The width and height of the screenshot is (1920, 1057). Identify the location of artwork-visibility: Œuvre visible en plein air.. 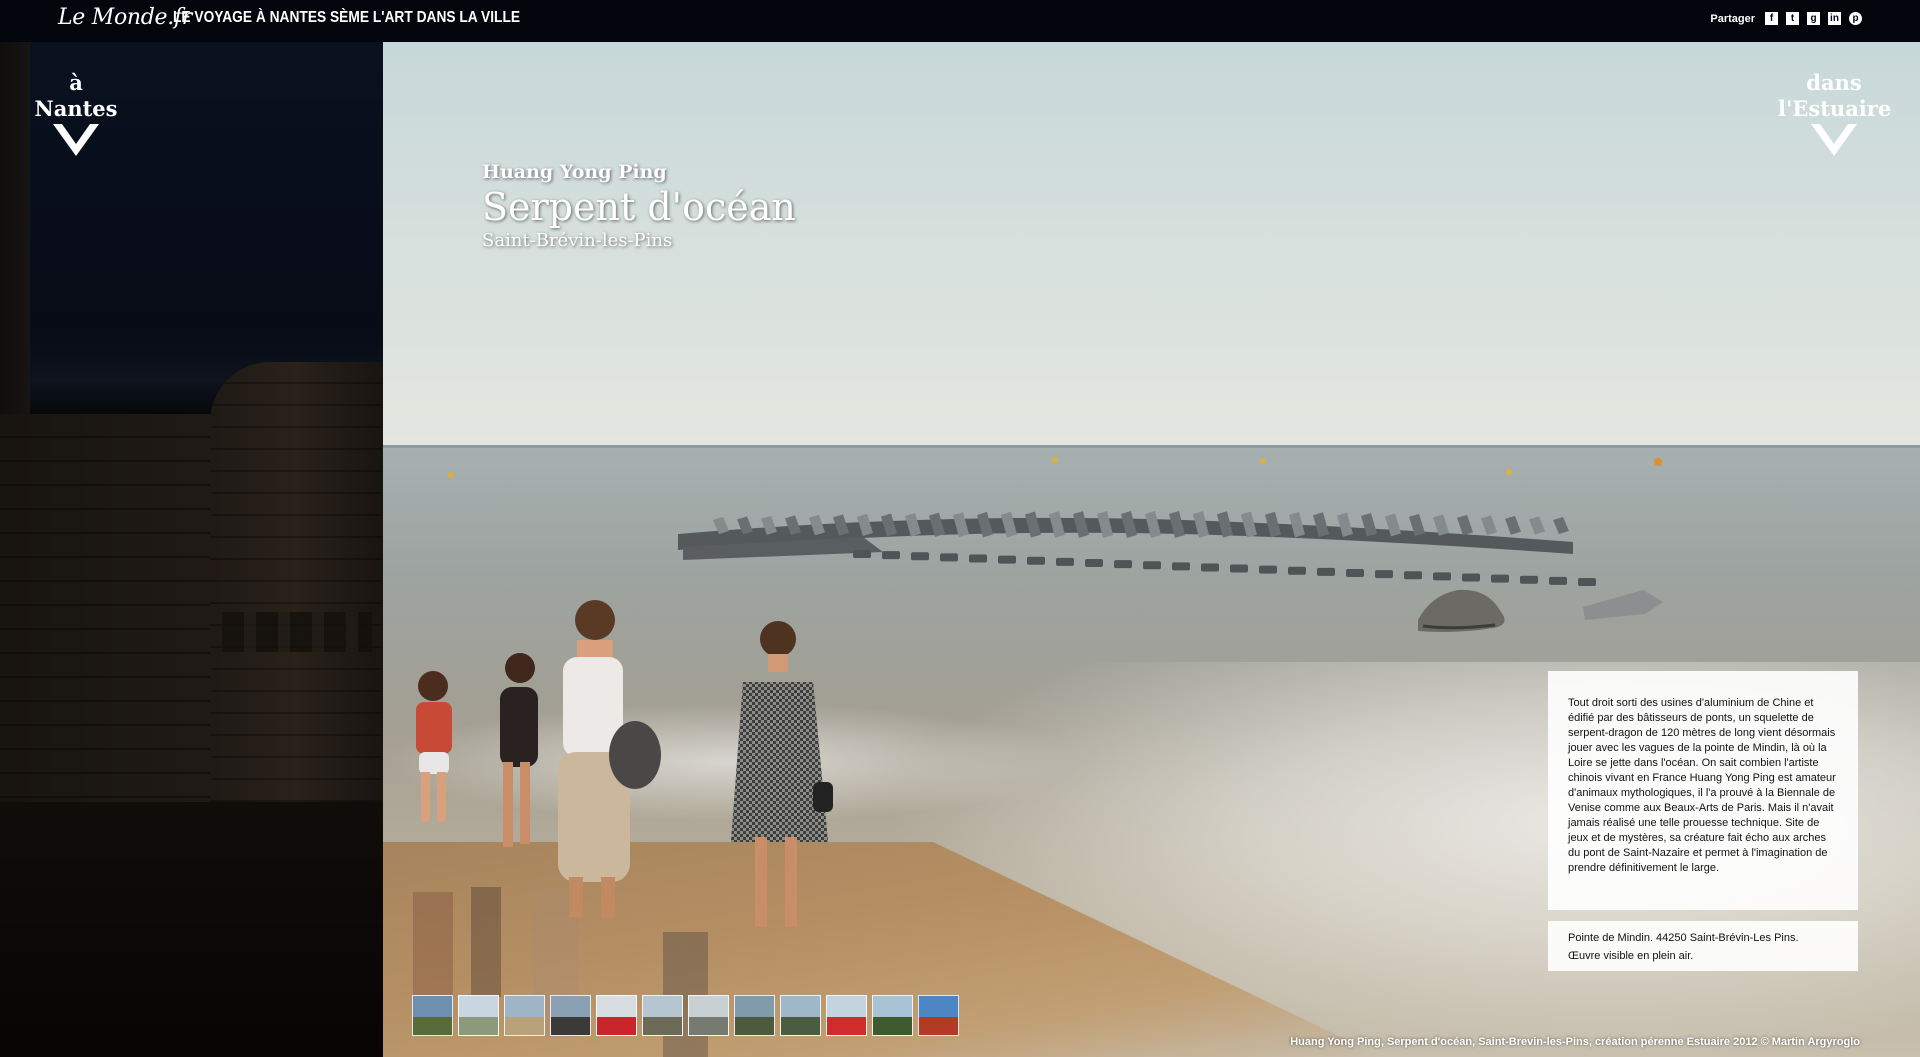
(1631, 956).